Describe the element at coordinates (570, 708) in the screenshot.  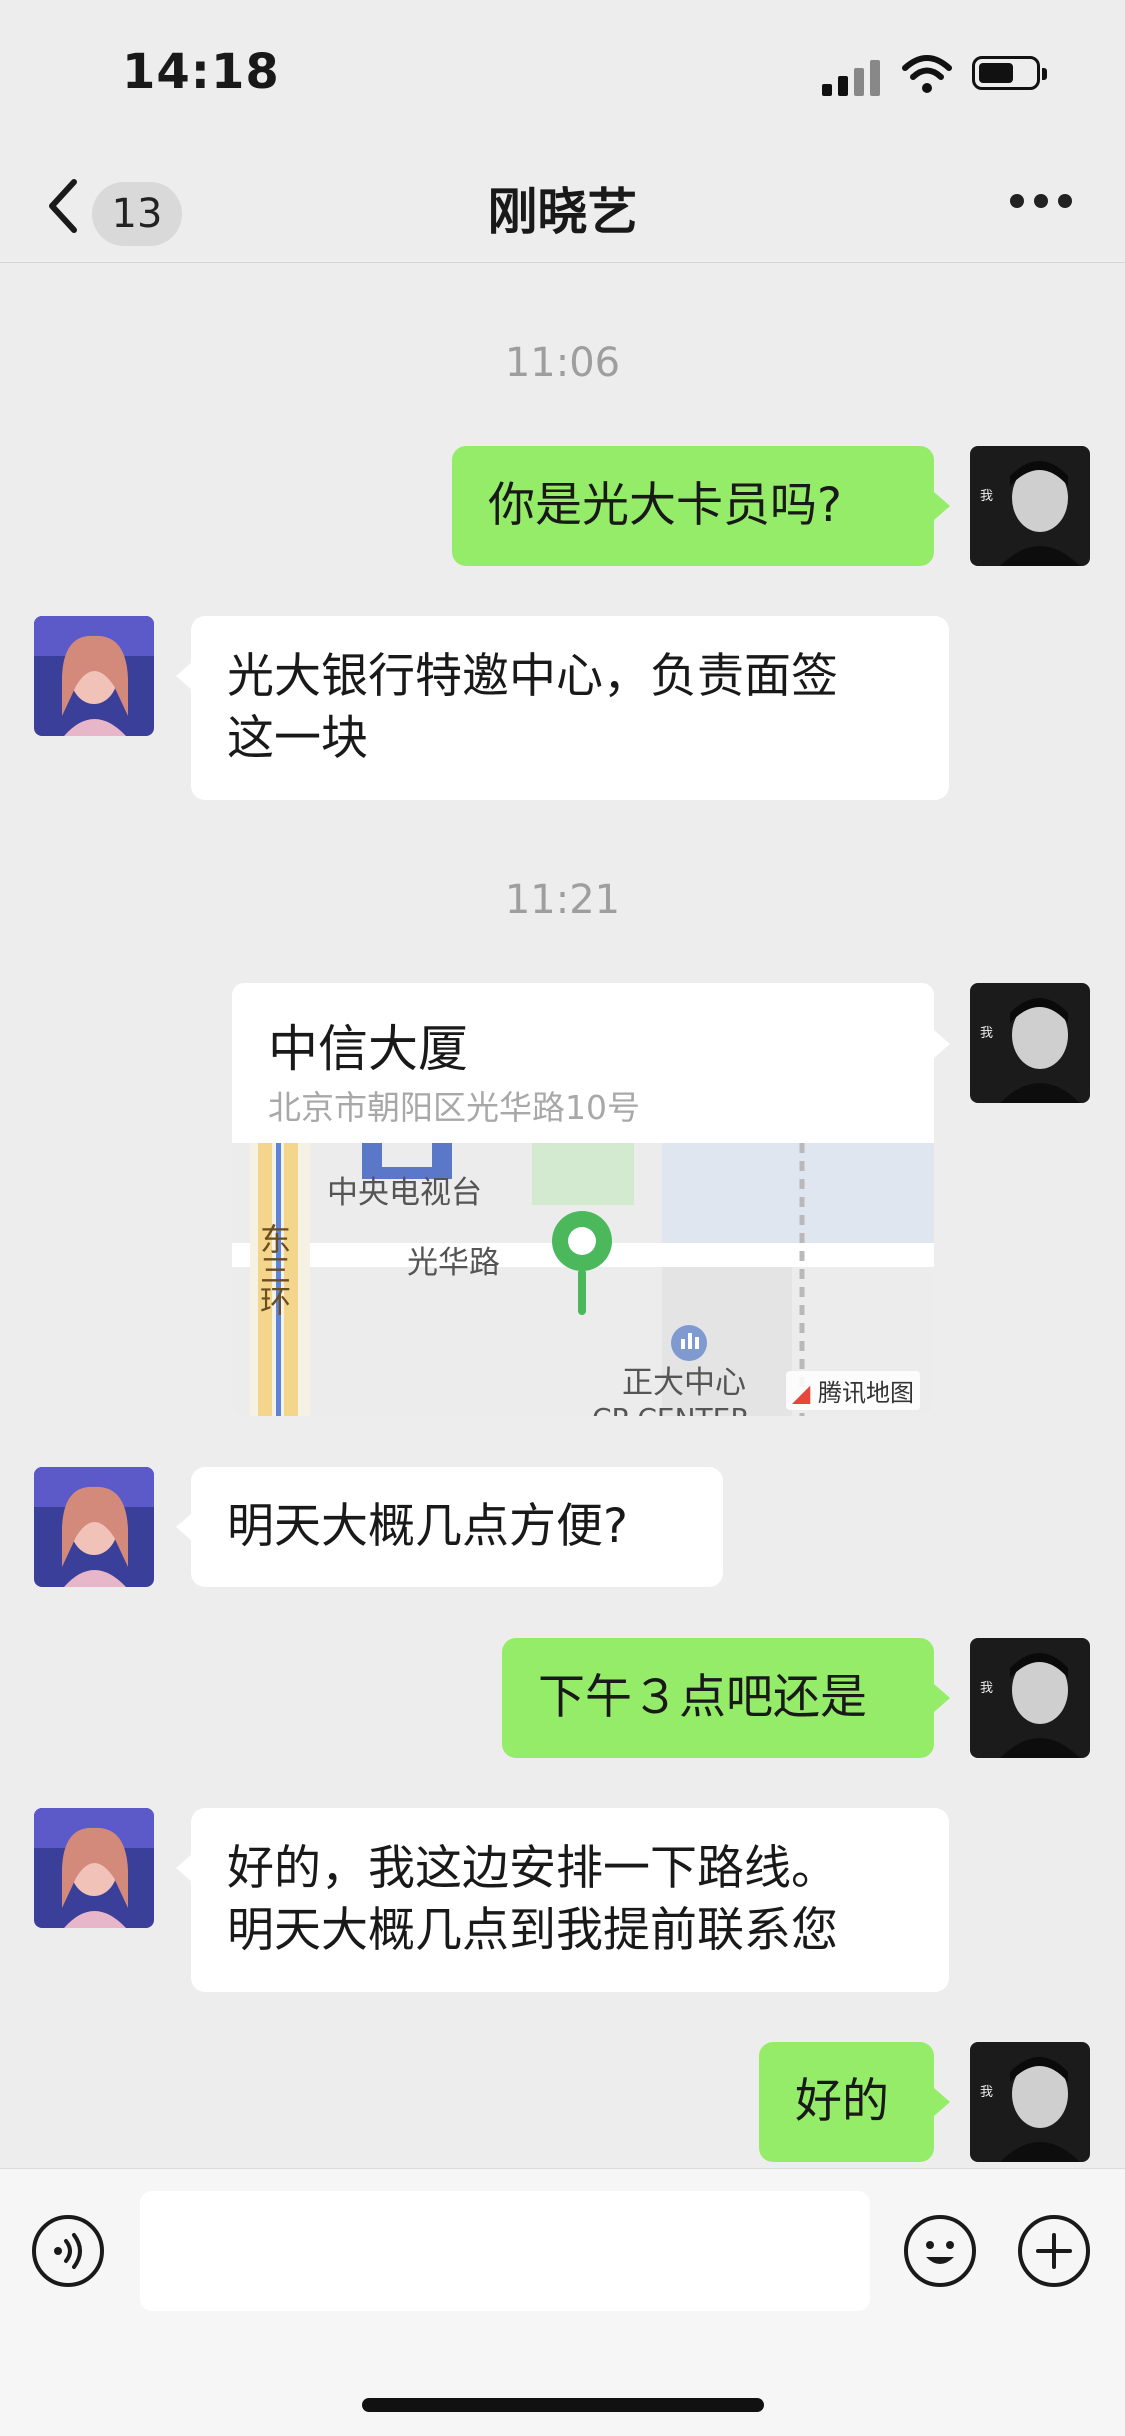
I see `message-bubble-received: 光大银行特邀中心，负责面签 这一块` at that location.